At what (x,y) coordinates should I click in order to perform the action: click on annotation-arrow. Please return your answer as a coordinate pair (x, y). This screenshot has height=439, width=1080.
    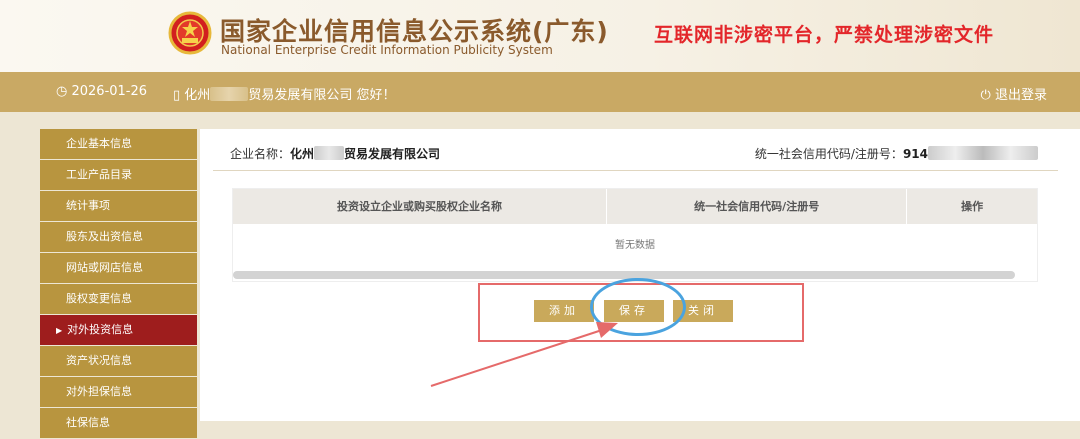
    Looking at the image, I should click on (524, 354).